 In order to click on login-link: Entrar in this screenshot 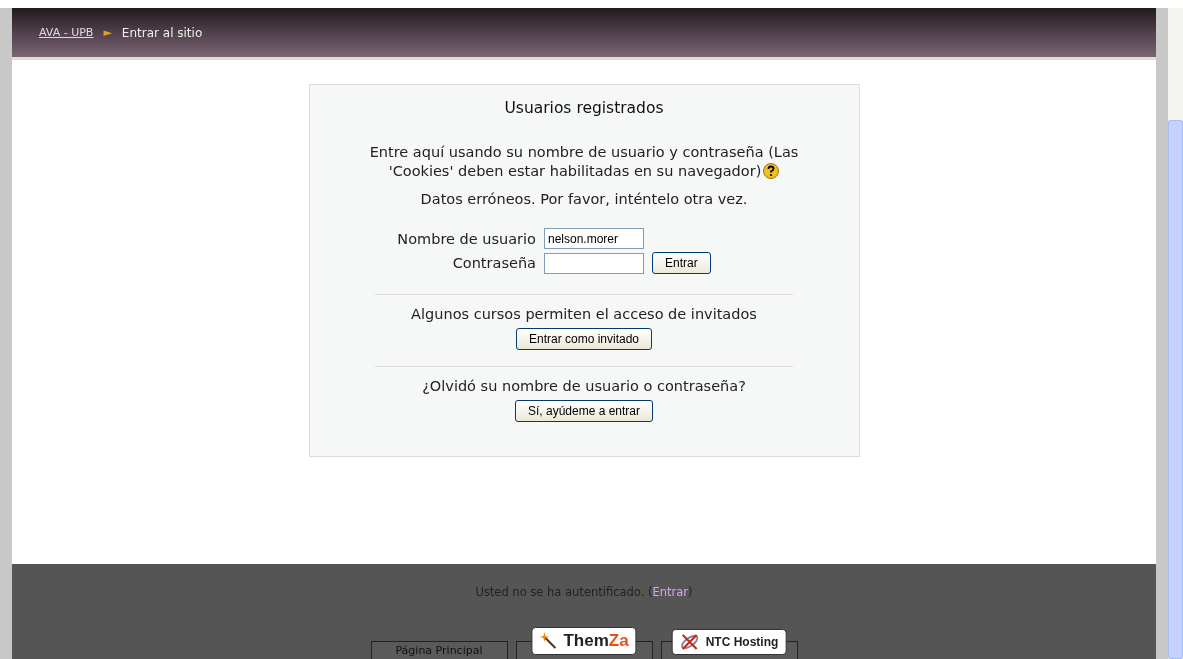, I will do `click(670, 592)`.